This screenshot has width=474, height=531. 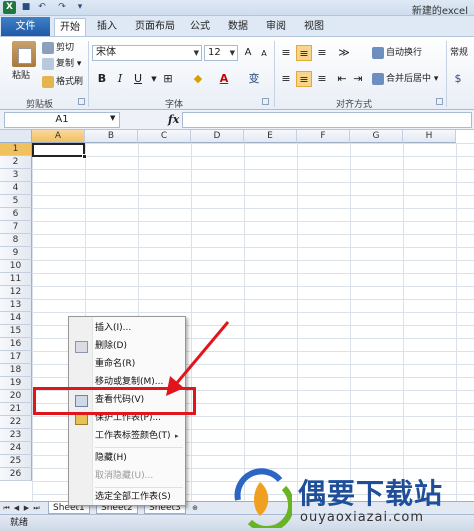 What do you see at coordinates (378, 52) in the screenshot?
I see `wrap-text-icon` at bounding box center [378, 52].